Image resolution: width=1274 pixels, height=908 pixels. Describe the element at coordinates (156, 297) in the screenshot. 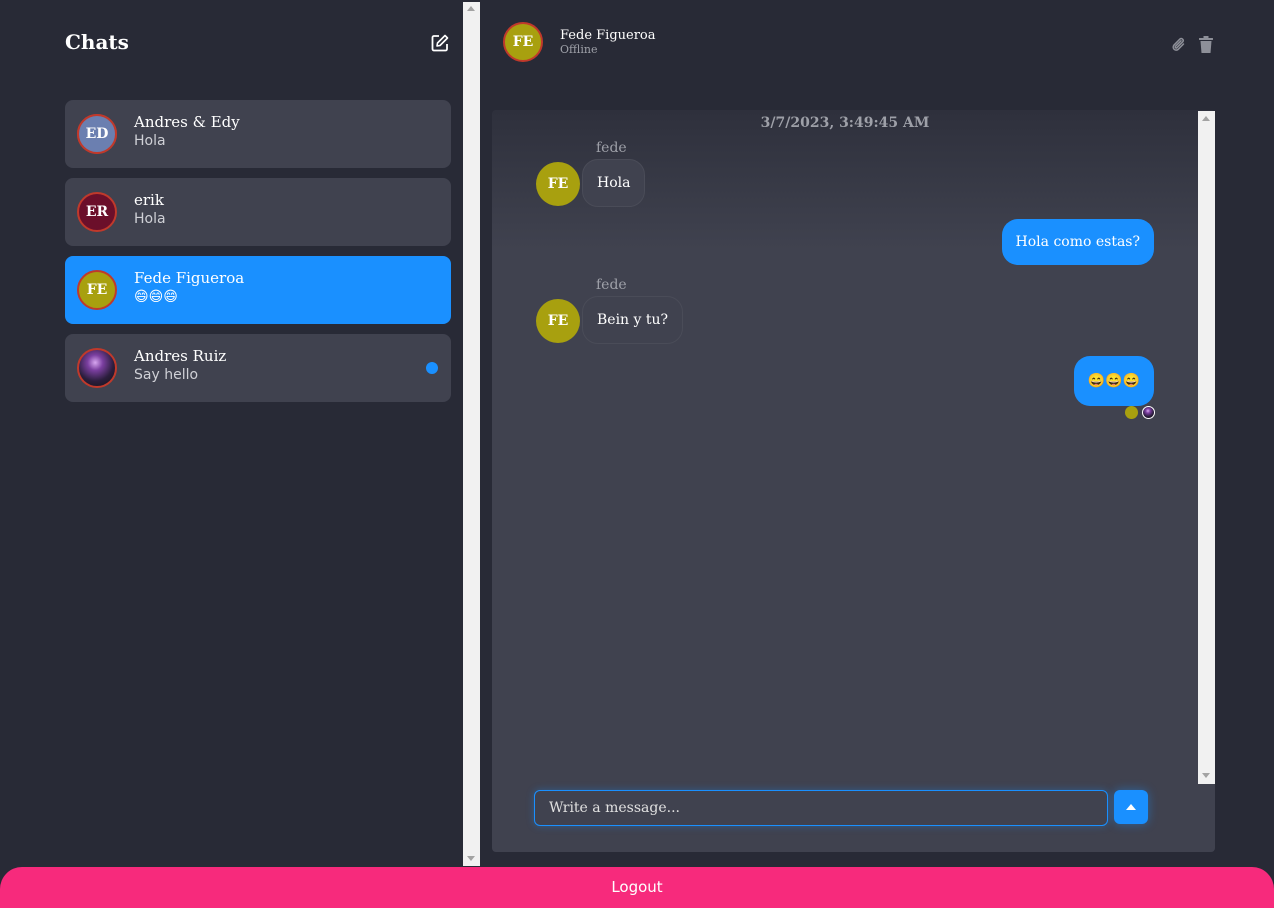

I see `chat-preview: 😄😄😄` at that location.